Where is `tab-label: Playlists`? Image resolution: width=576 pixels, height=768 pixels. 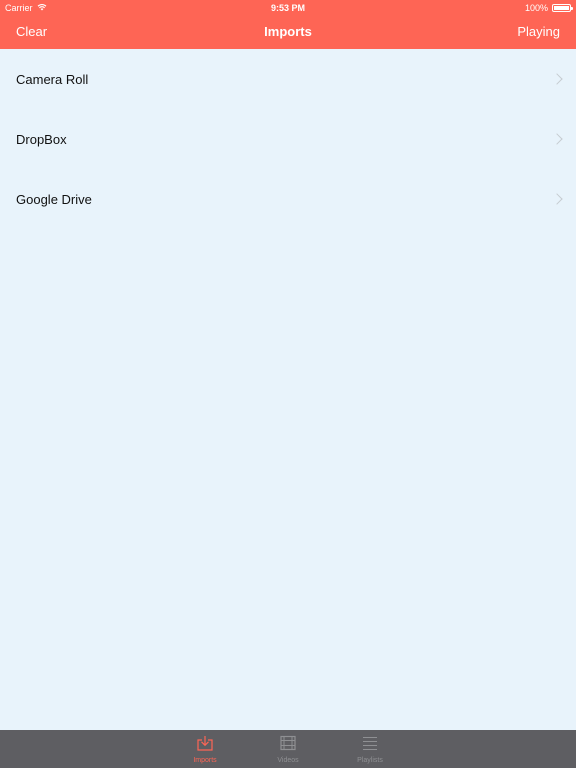 tab-label: Playlists is located at coordinates (370, 760).